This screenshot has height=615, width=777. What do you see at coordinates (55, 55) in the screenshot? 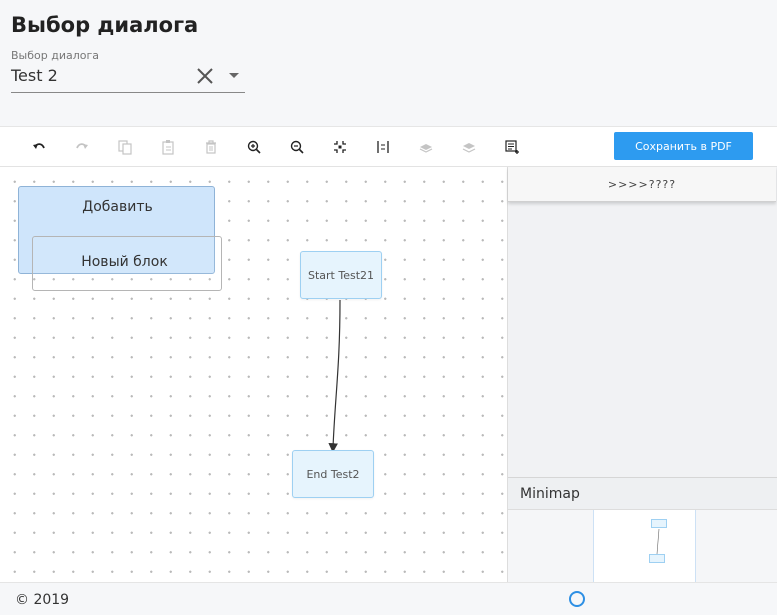
I see `dialog-select-label: Выбор диалога` at bounding box center [55, 55].